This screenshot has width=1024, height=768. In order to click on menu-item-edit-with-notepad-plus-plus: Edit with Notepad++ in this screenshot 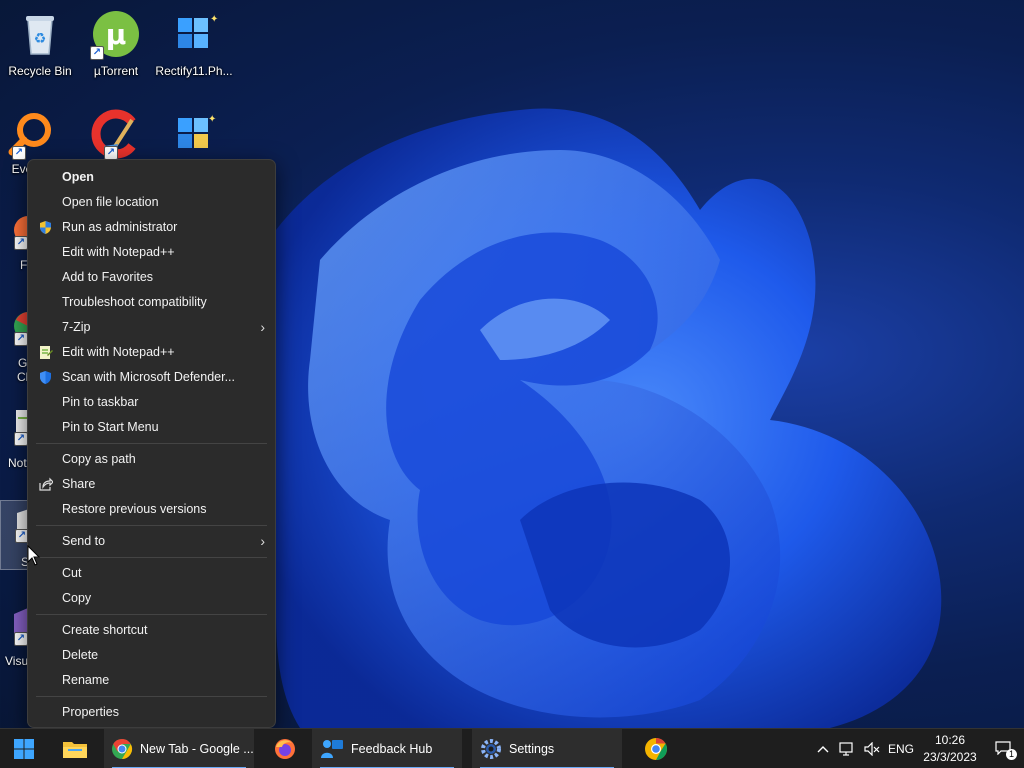, I will do `click(151, 252)`.